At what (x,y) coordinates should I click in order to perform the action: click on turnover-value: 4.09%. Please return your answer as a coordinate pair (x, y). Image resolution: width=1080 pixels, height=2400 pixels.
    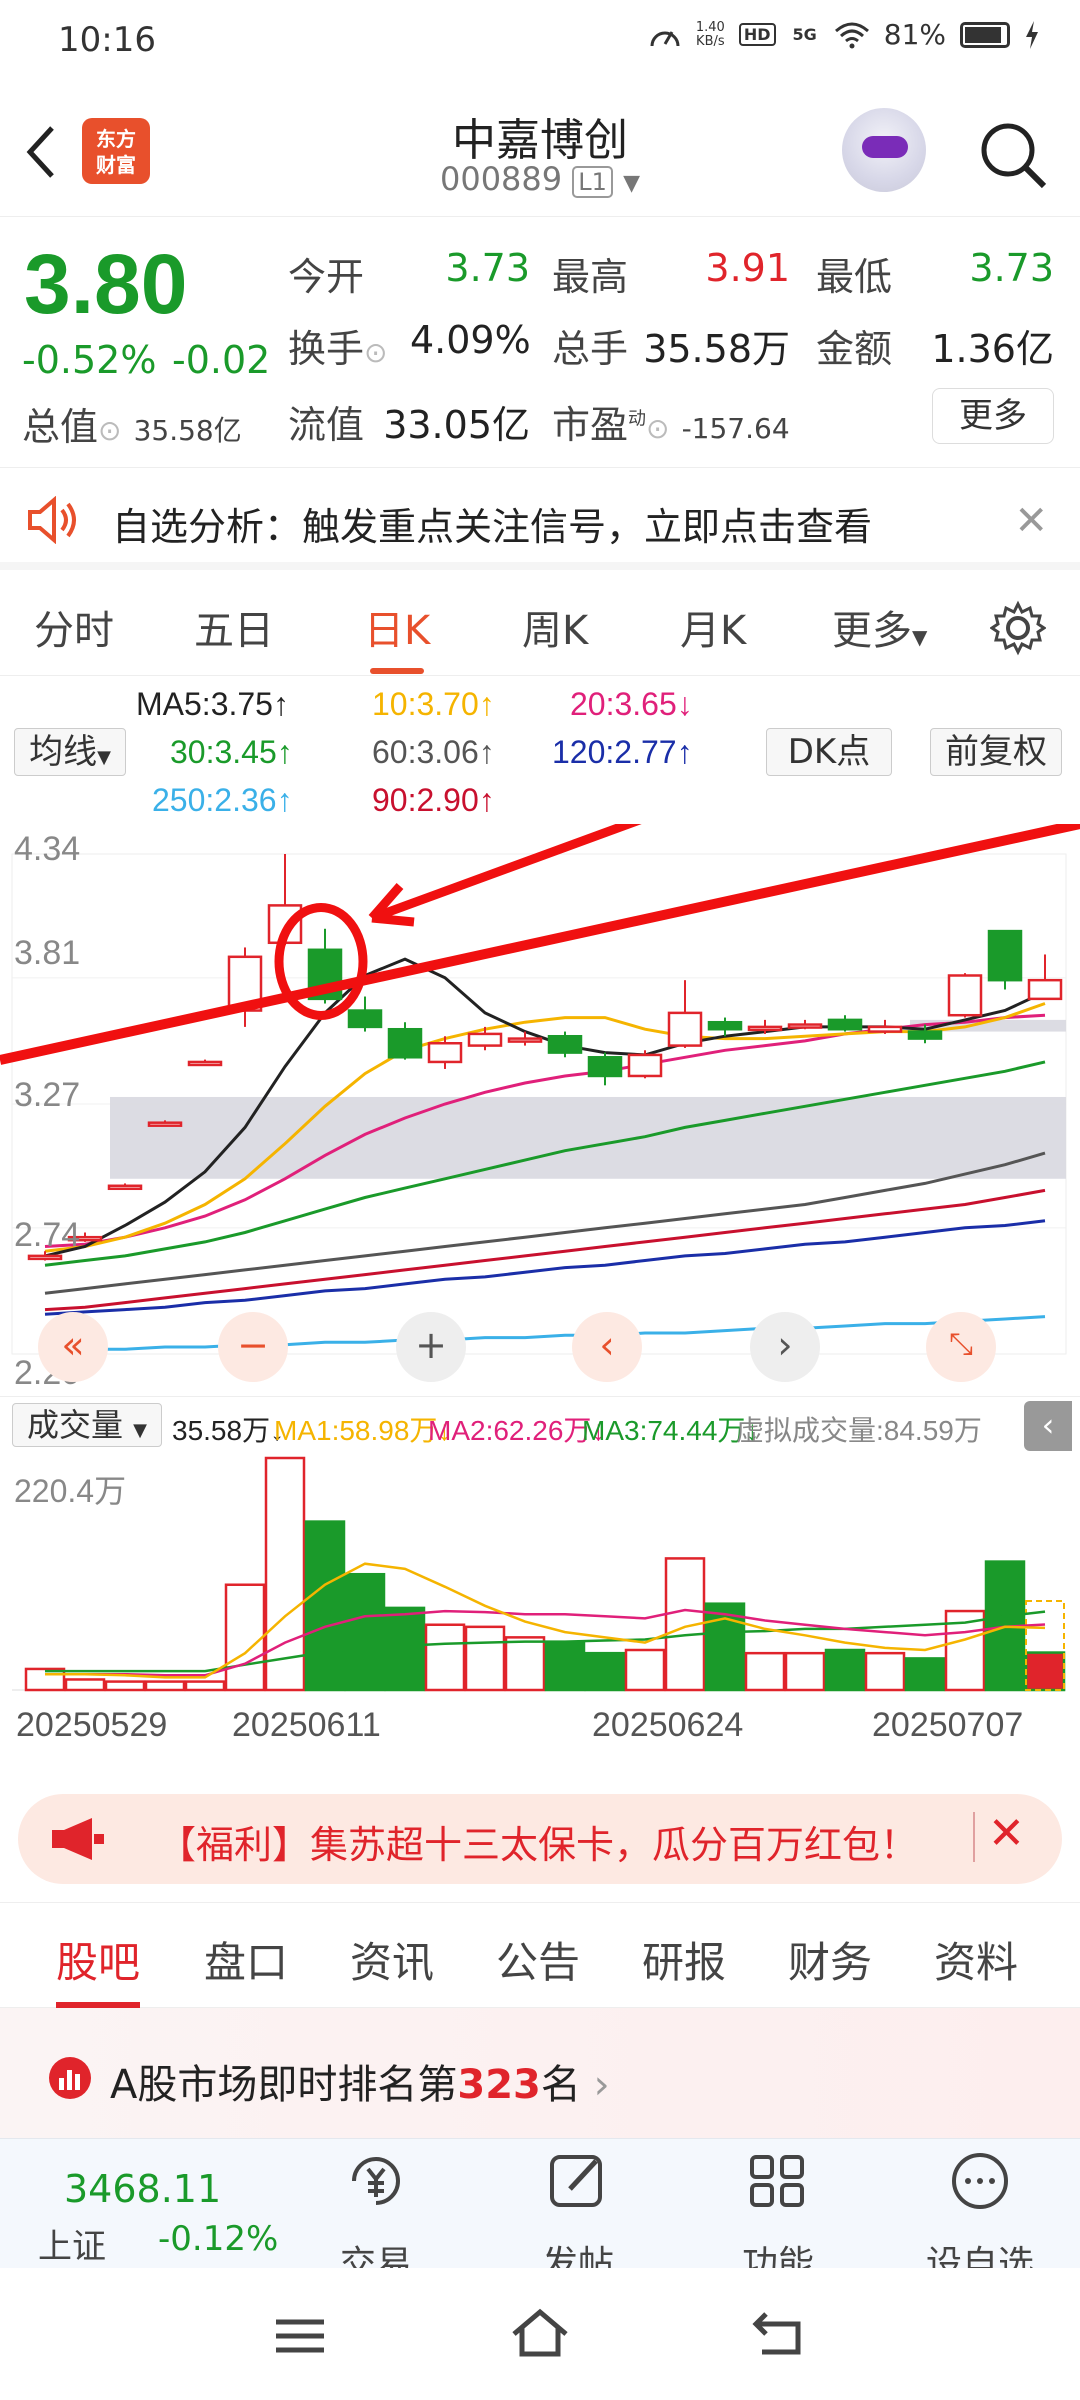
    Looking at the image, I should click on (470, 340).